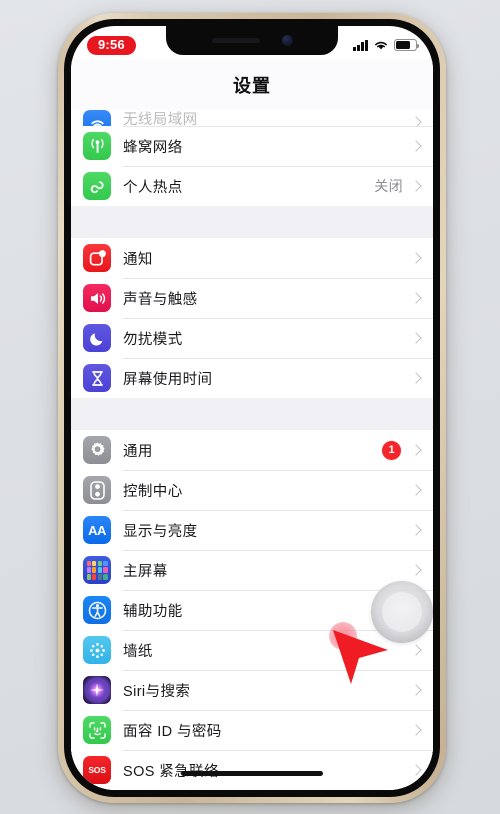 This screenshot has height=814, width=500. Describe the element at coordinates (171, 771) in the screenshot. I see `settings-row-label: SOS 紧急联络` at that location.